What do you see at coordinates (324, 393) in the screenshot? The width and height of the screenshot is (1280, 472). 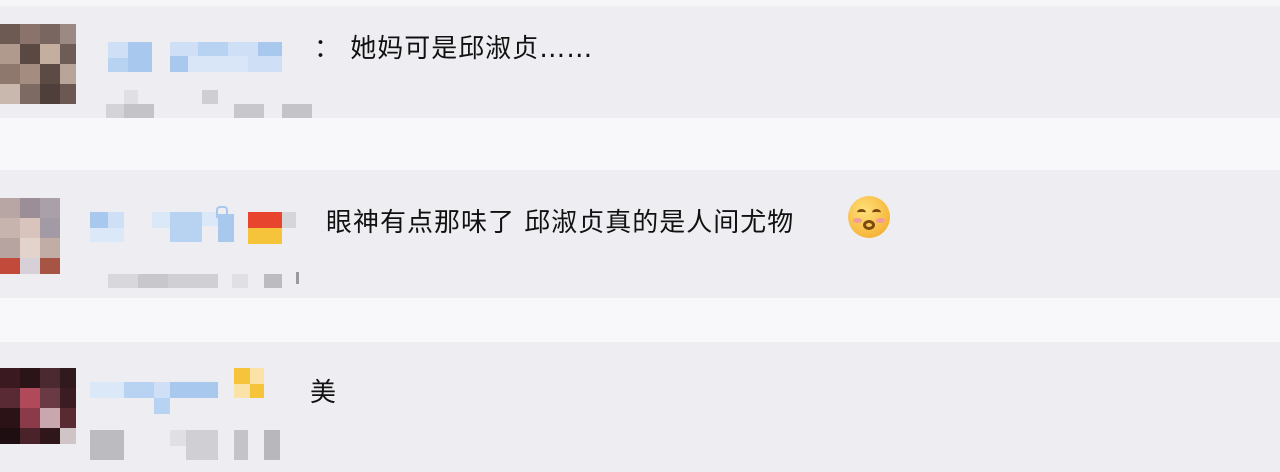 I see `comment-text: 美` at bounding box center [324, 393].